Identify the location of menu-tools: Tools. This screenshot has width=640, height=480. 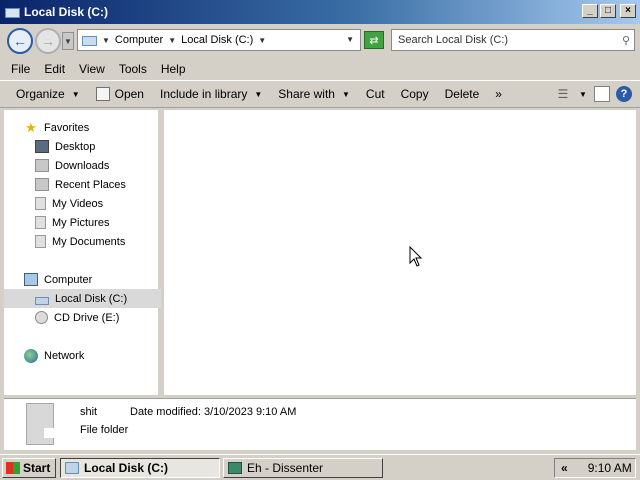
(133, 69).